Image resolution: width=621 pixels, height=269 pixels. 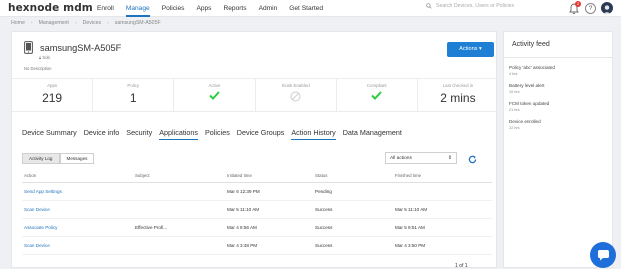 I want to click on stat-apps: Apps 219, so click(x=53, y=95).